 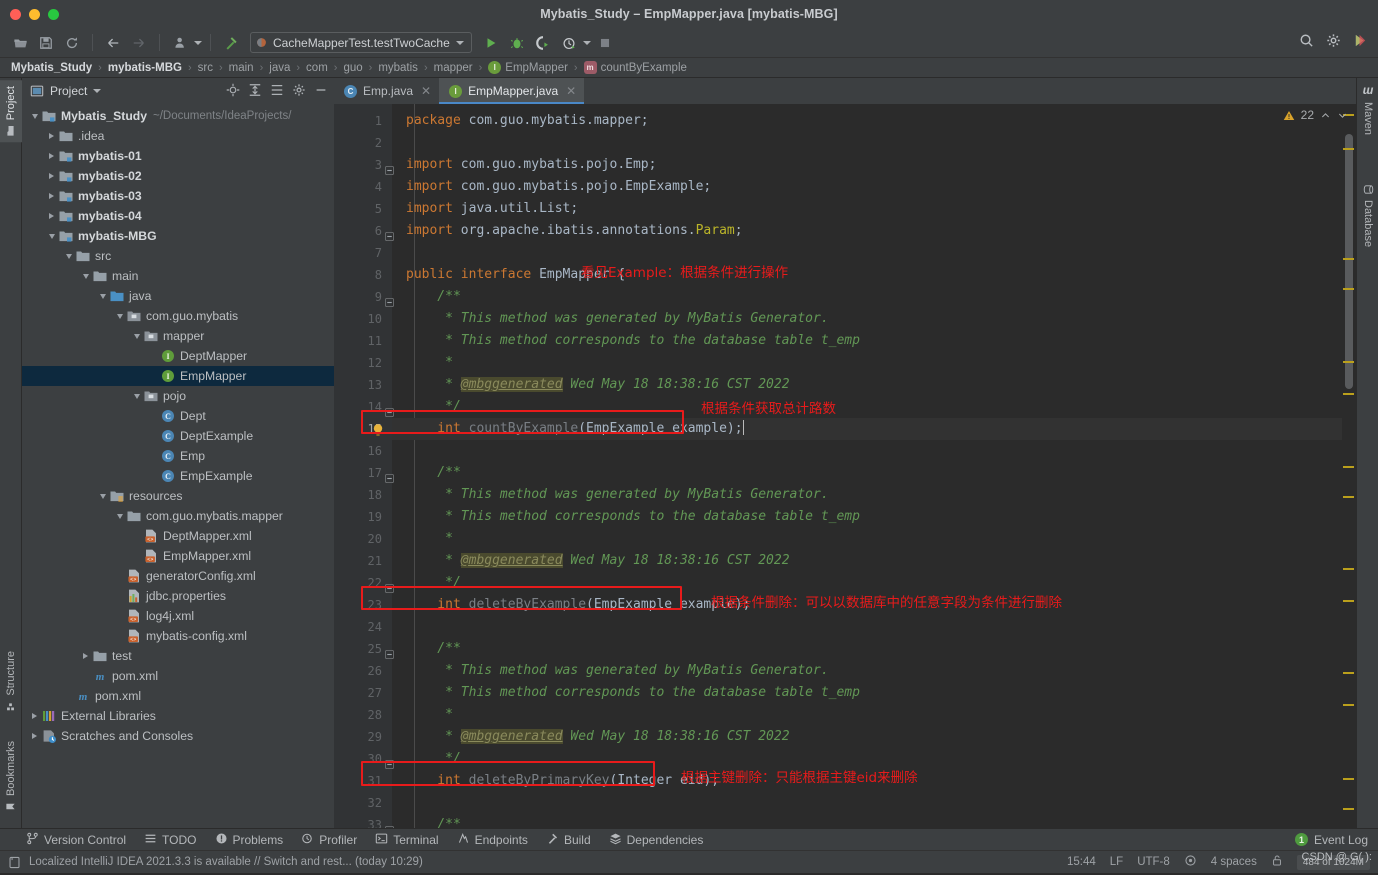 What do you see at coordinates (249, 840) in the screenshot?
I see `tool-window-button-problems: Problems` at bounding box center [249, 840].